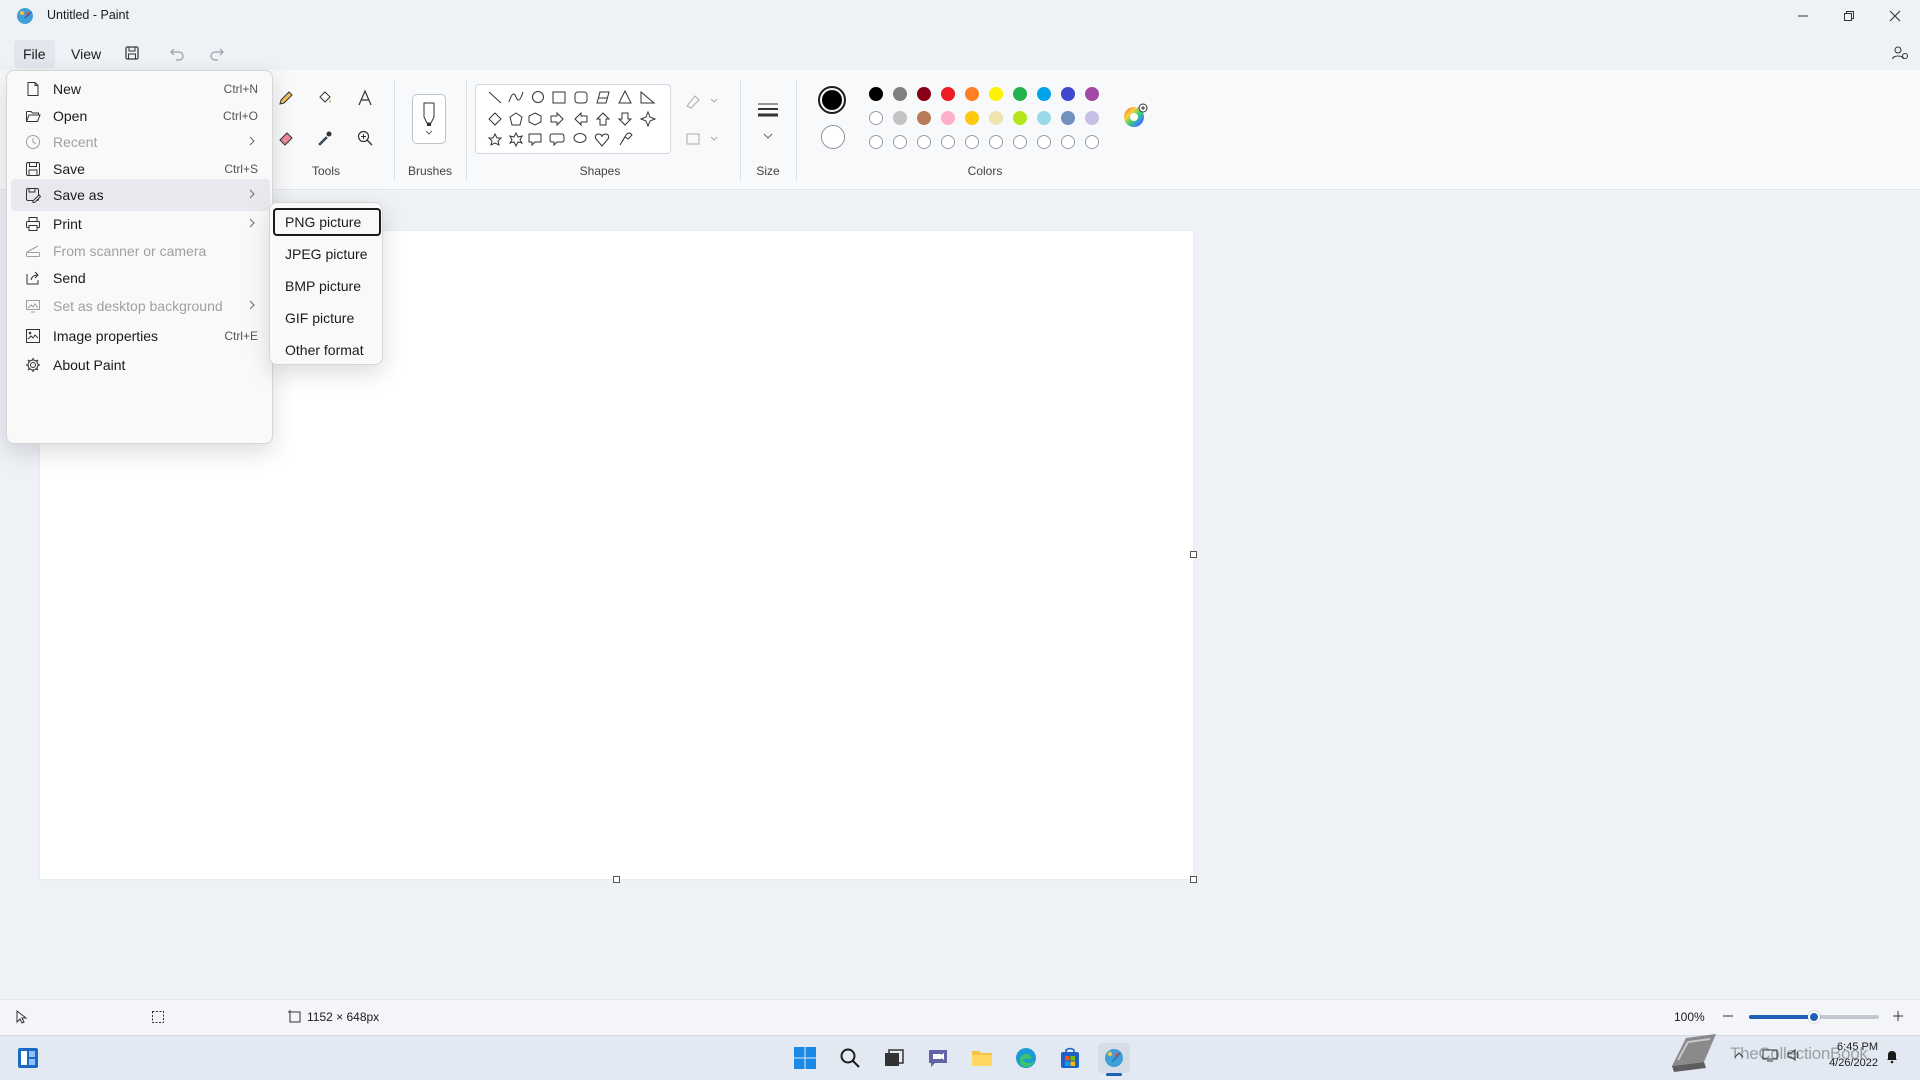  What do you see at coordinates (1895, 16) in the screenshot?
I see `close-button` at bounding box center [1895, 16].